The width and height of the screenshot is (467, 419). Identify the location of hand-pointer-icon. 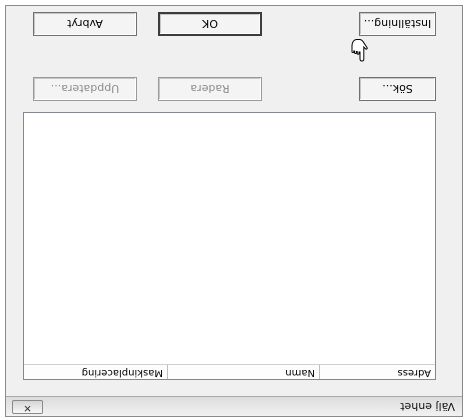
(359, 50).